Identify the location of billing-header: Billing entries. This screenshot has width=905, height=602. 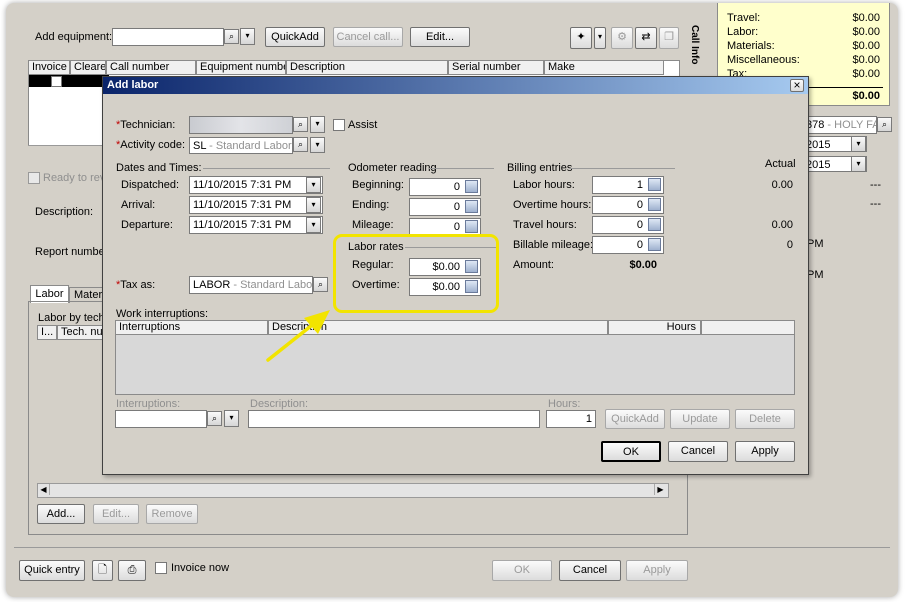
(540, 168).